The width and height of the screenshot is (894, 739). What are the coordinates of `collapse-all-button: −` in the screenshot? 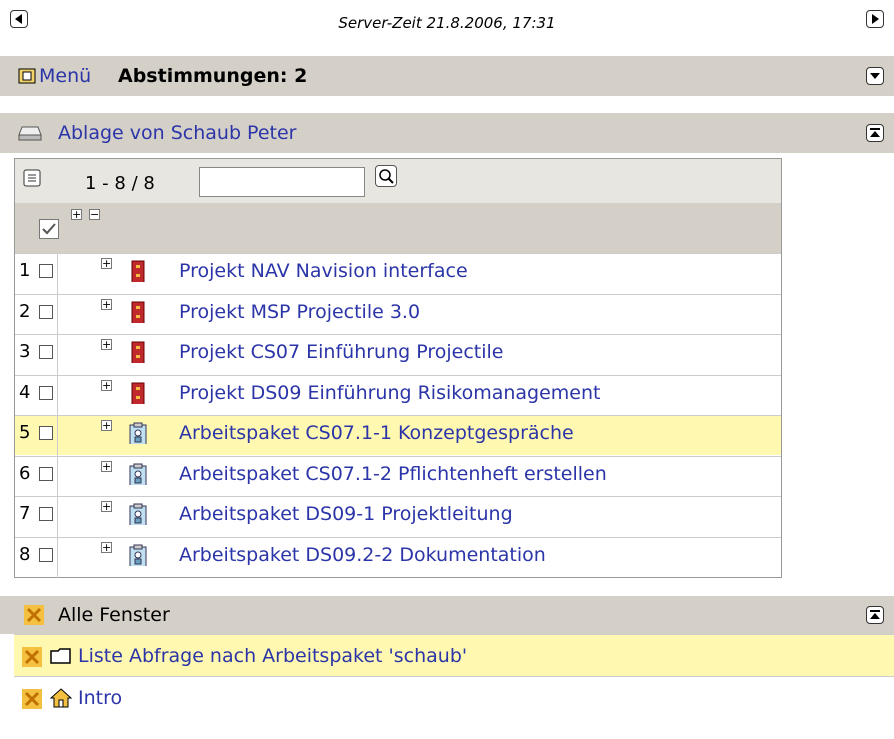 It's located at (94, 214).